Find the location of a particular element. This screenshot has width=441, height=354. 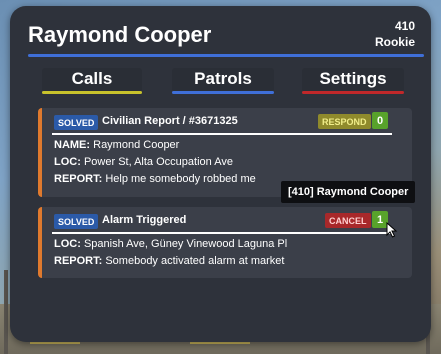

tab-settings: Settings is located at coordinates (353, 81).